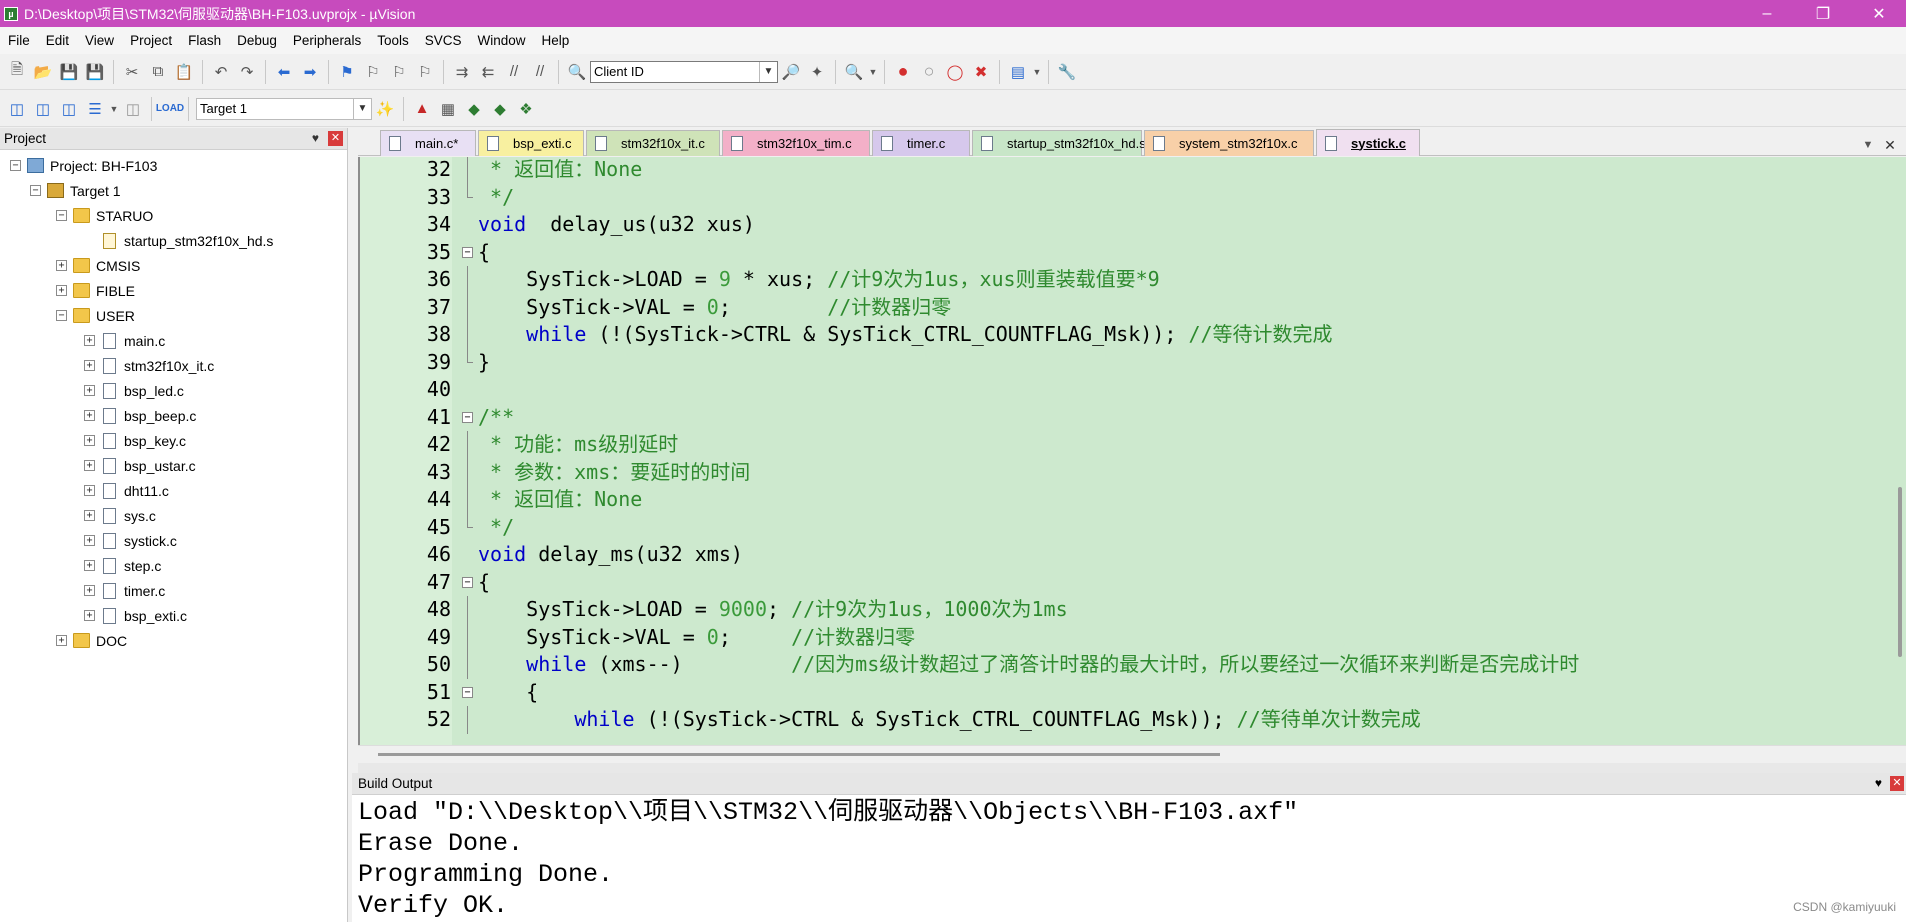  I want to click on tree-item: + bsp_beep.c, so click(140, 415).